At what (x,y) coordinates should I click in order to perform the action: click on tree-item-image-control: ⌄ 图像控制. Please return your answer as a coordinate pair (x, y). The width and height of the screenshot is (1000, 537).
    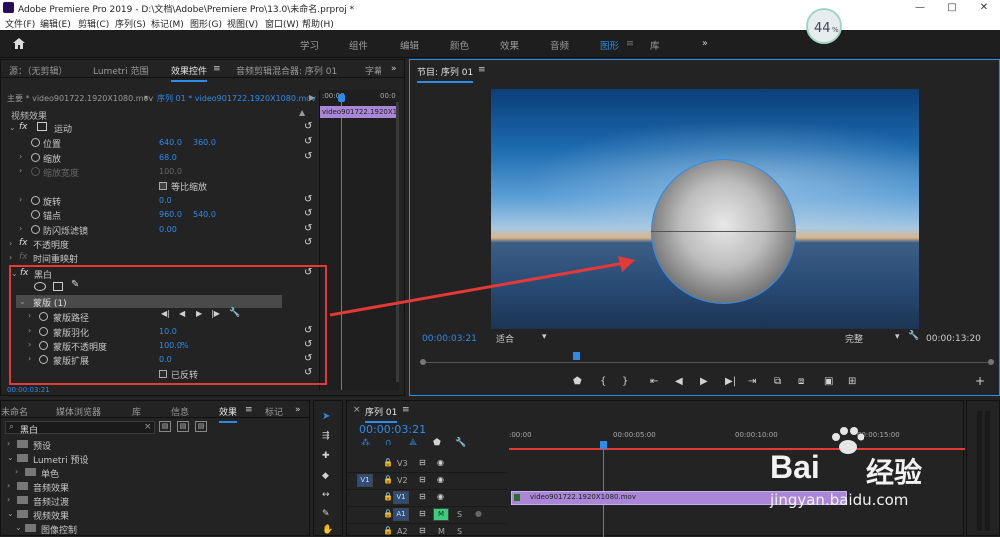
    Looking at the image, I should click on (155, 529).